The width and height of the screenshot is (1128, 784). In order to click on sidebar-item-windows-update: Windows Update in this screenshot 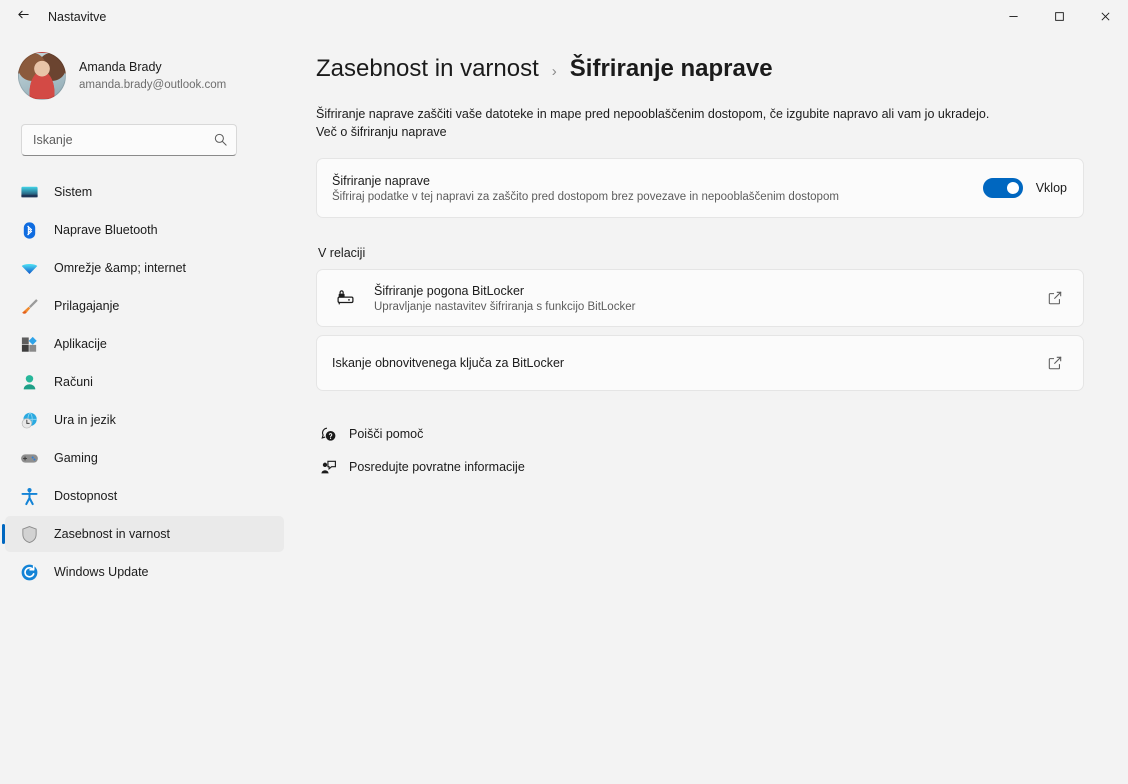, I will do `click(144, 572)`.